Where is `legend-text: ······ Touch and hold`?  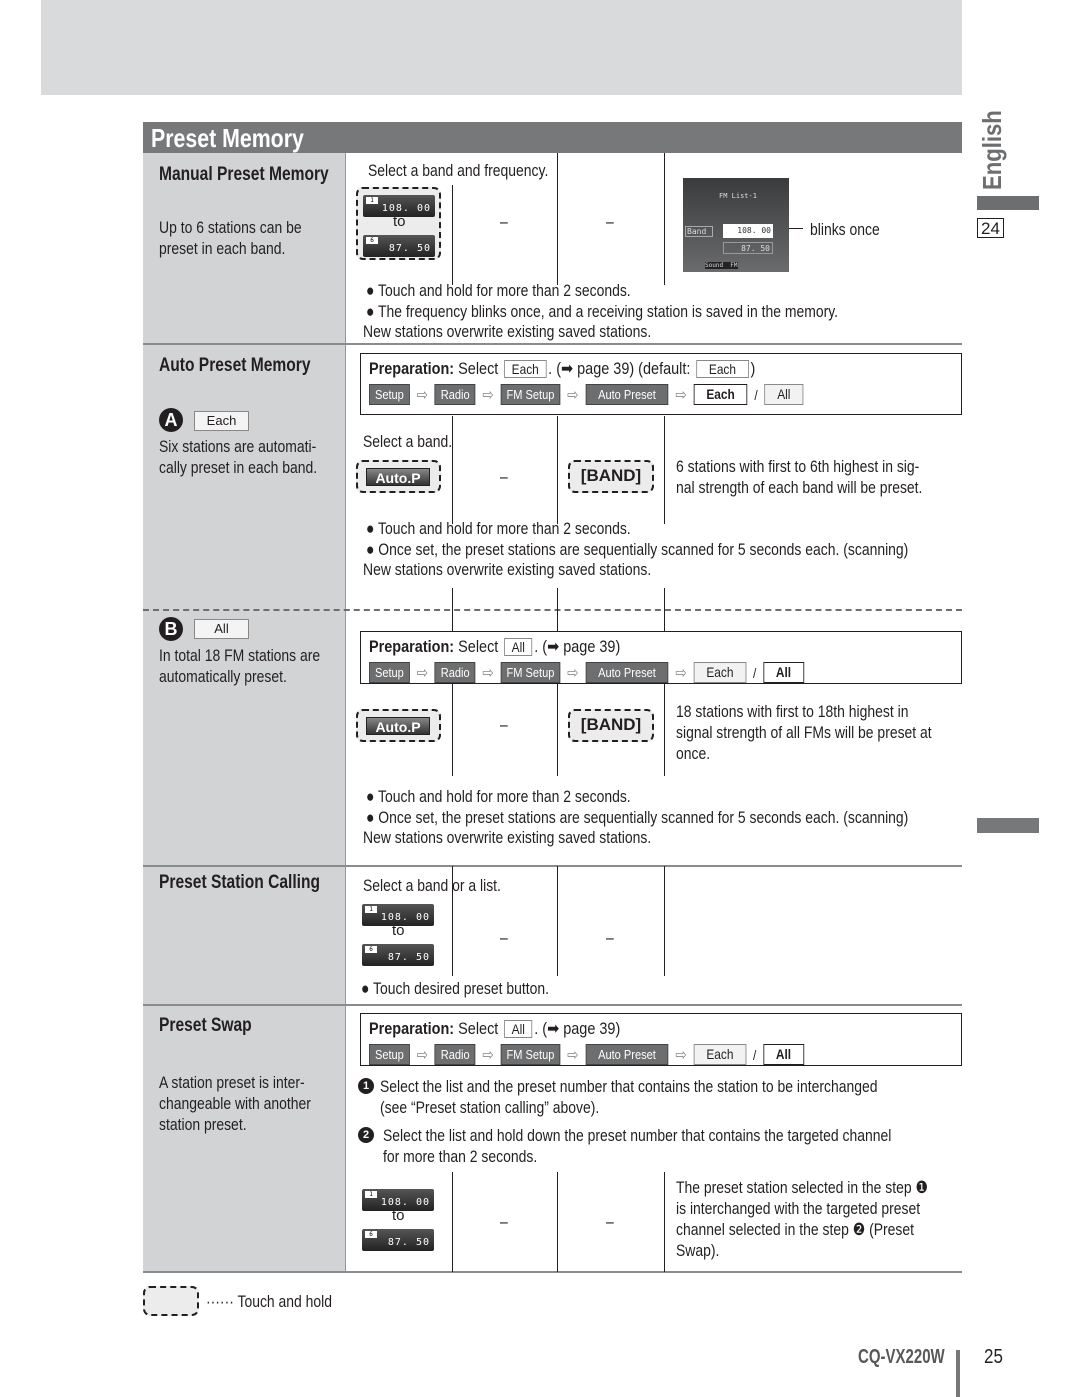
legend-text: ······ Touch and hold is located at coordinates (269, 1301).